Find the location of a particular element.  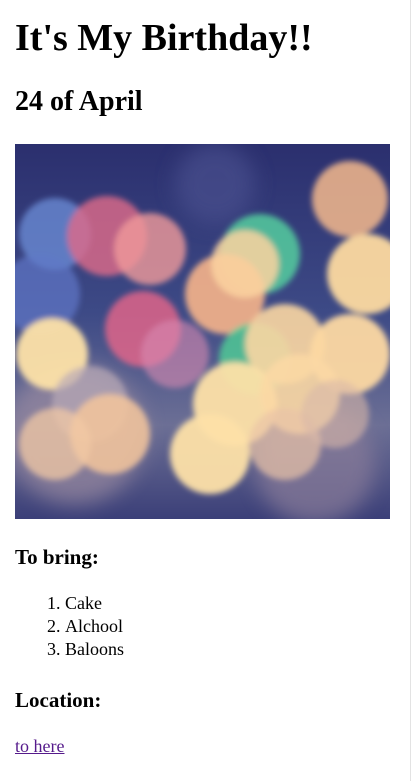

page-title: It's My Birthday!! is located at coordinates (164, 38).